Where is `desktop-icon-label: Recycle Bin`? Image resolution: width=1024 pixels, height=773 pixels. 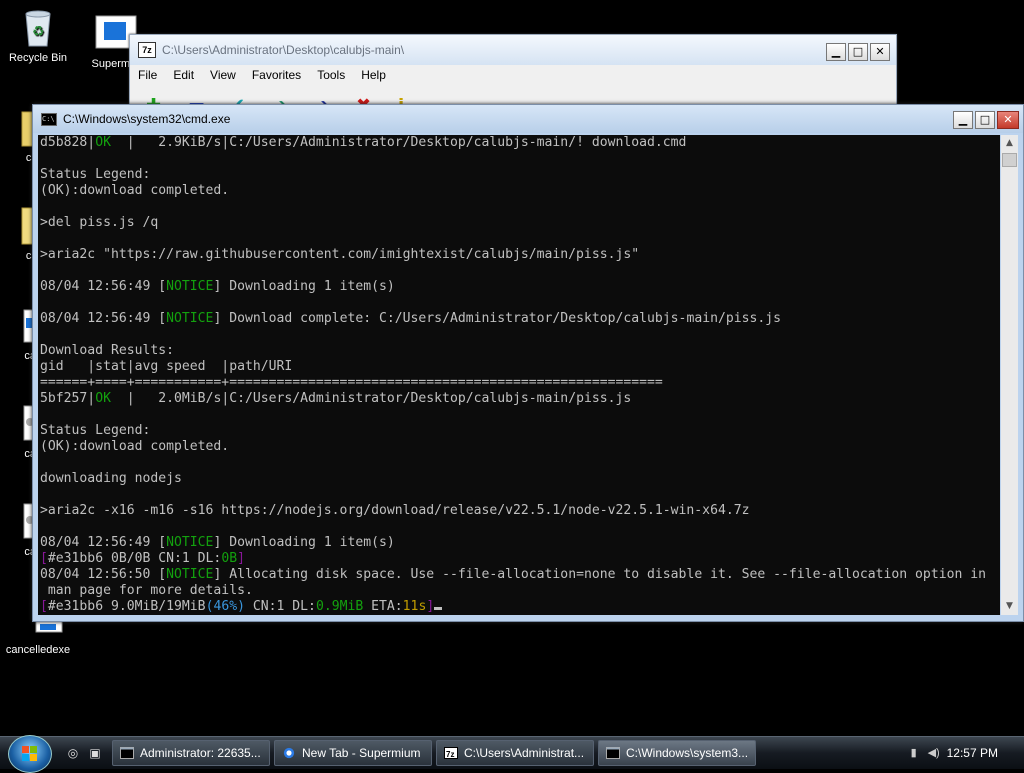 desktop-icon-label: Recycle Bin is located at coordinates (38, 58).